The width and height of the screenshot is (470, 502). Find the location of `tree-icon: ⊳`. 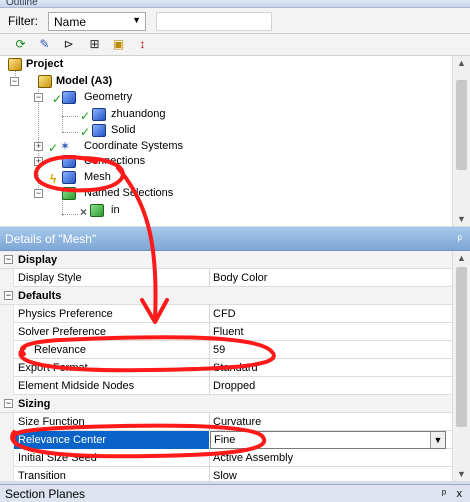

tree-icon: ⊳ is located at coordinates (68, 45).